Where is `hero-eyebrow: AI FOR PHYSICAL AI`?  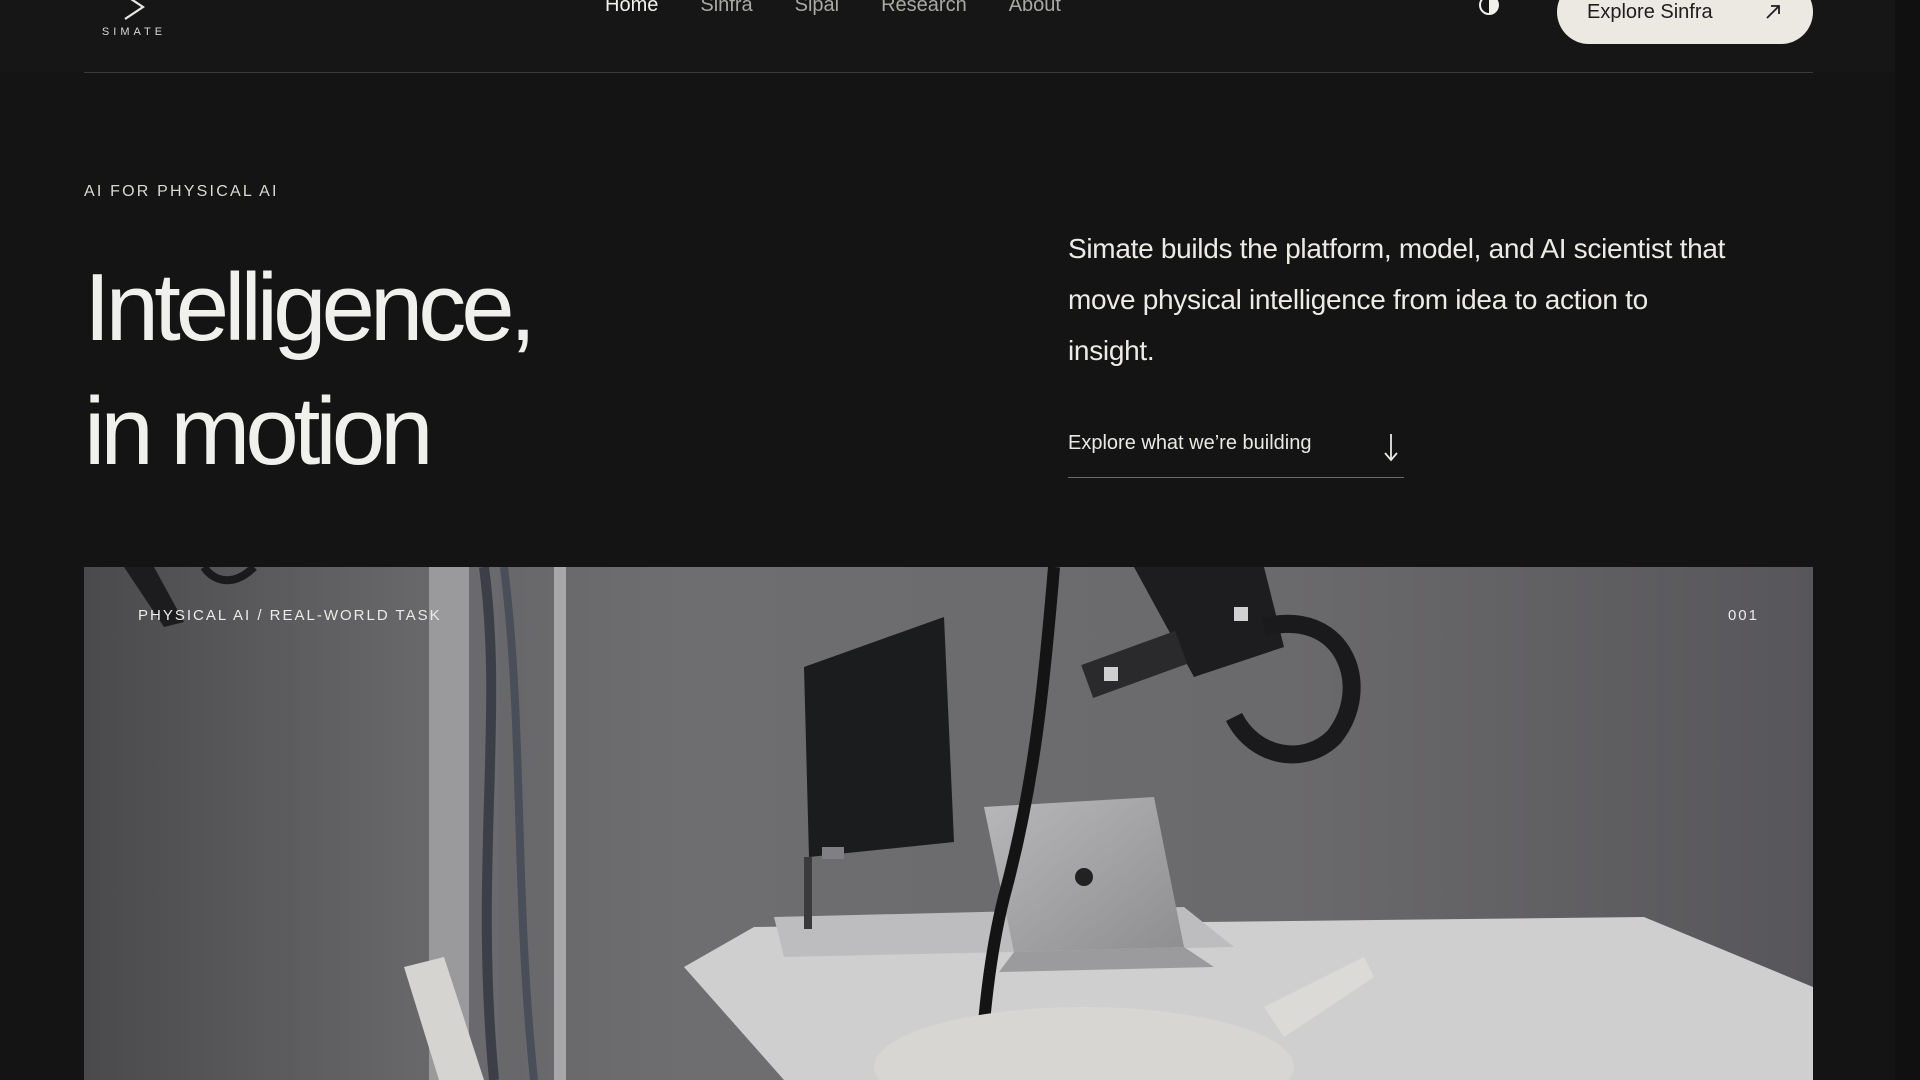 hero-eyebrow: AI FOR PHYSICAL AI is located at coordinates (181, 191).